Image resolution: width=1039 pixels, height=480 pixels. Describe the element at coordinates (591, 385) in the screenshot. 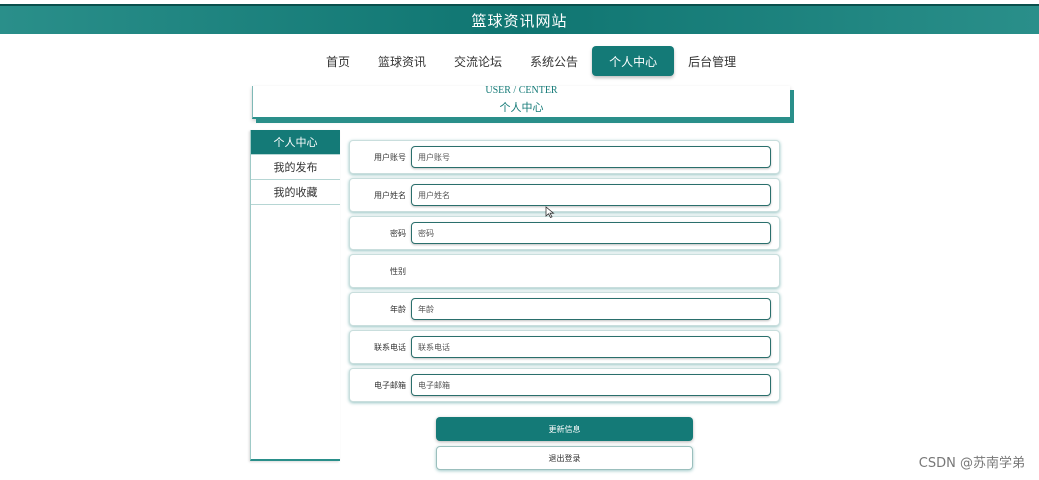

I see `email-input` at that location.